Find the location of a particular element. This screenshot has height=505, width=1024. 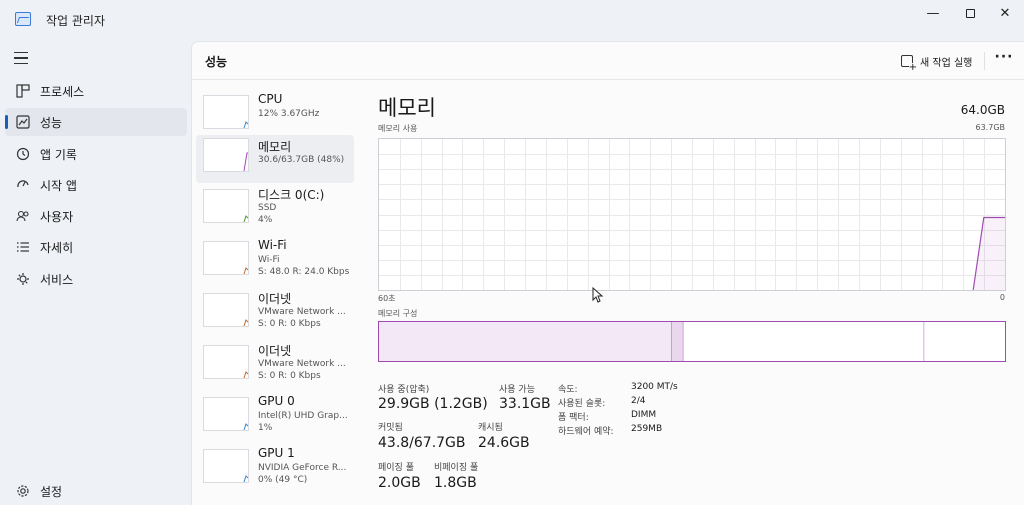

sidebar-item-services: 서비스 is located at coordinates (96, 279).